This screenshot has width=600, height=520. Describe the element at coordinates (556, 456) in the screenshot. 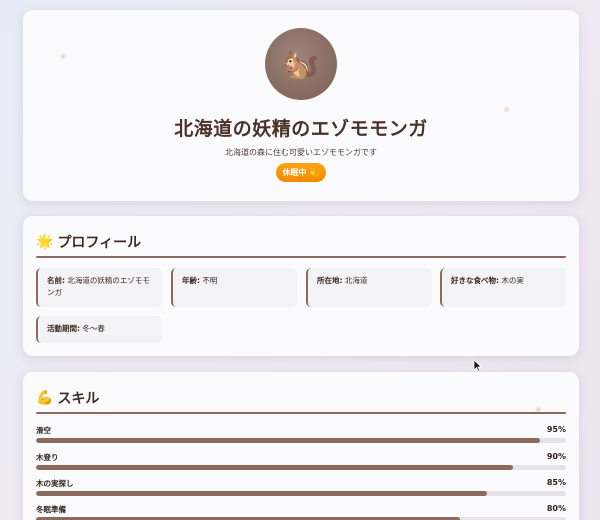

I see `skill-percent: 90%` at that location.